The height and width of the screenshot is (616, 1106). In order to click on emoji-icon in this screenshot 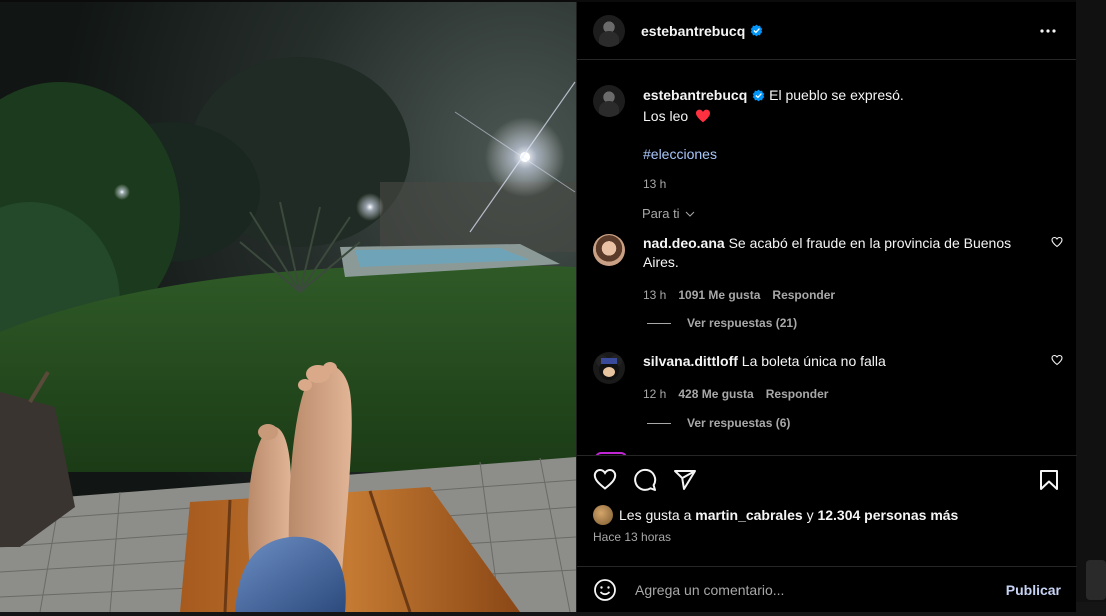, I will do `click(605, 590)`.